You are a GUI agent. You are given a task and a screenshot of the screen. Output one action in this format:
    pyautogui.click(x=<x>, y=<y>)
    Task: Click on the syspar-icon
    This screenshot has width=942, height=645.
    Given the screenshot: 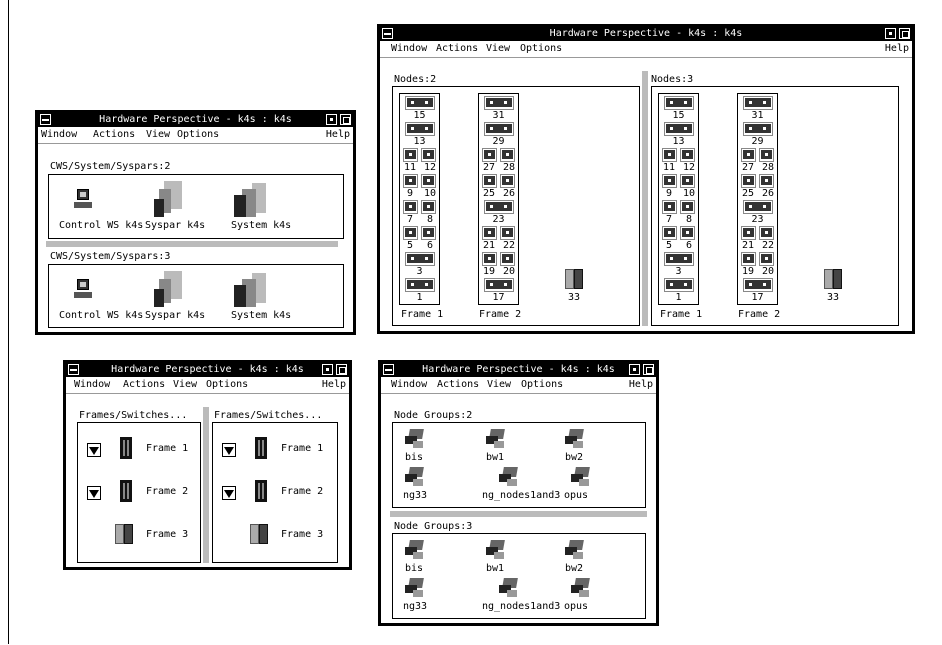 What is the action you would take?
    pyautogui.click(x=169, y=289)
    